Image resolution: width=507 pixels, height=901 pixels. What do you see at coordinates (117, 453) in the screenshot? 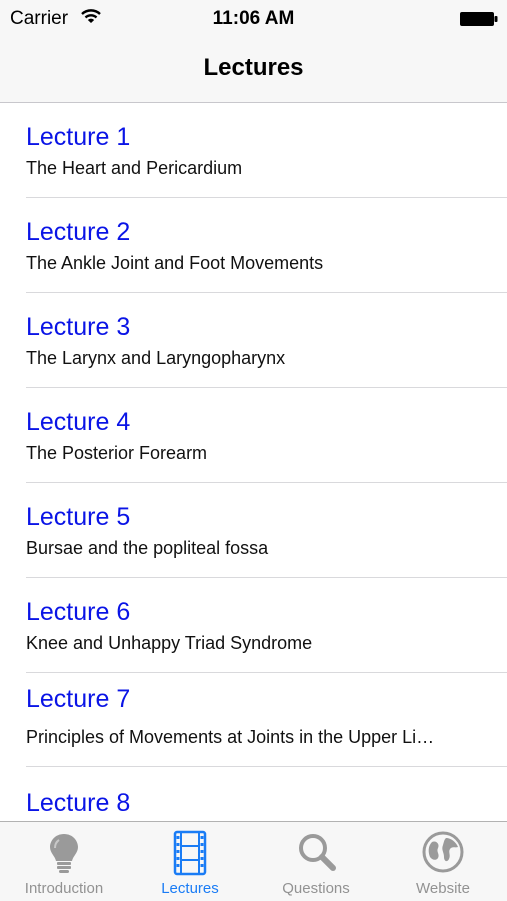
I see `lecture-subtitle: The Posterior Forearm` at bounding box center [117, 453].